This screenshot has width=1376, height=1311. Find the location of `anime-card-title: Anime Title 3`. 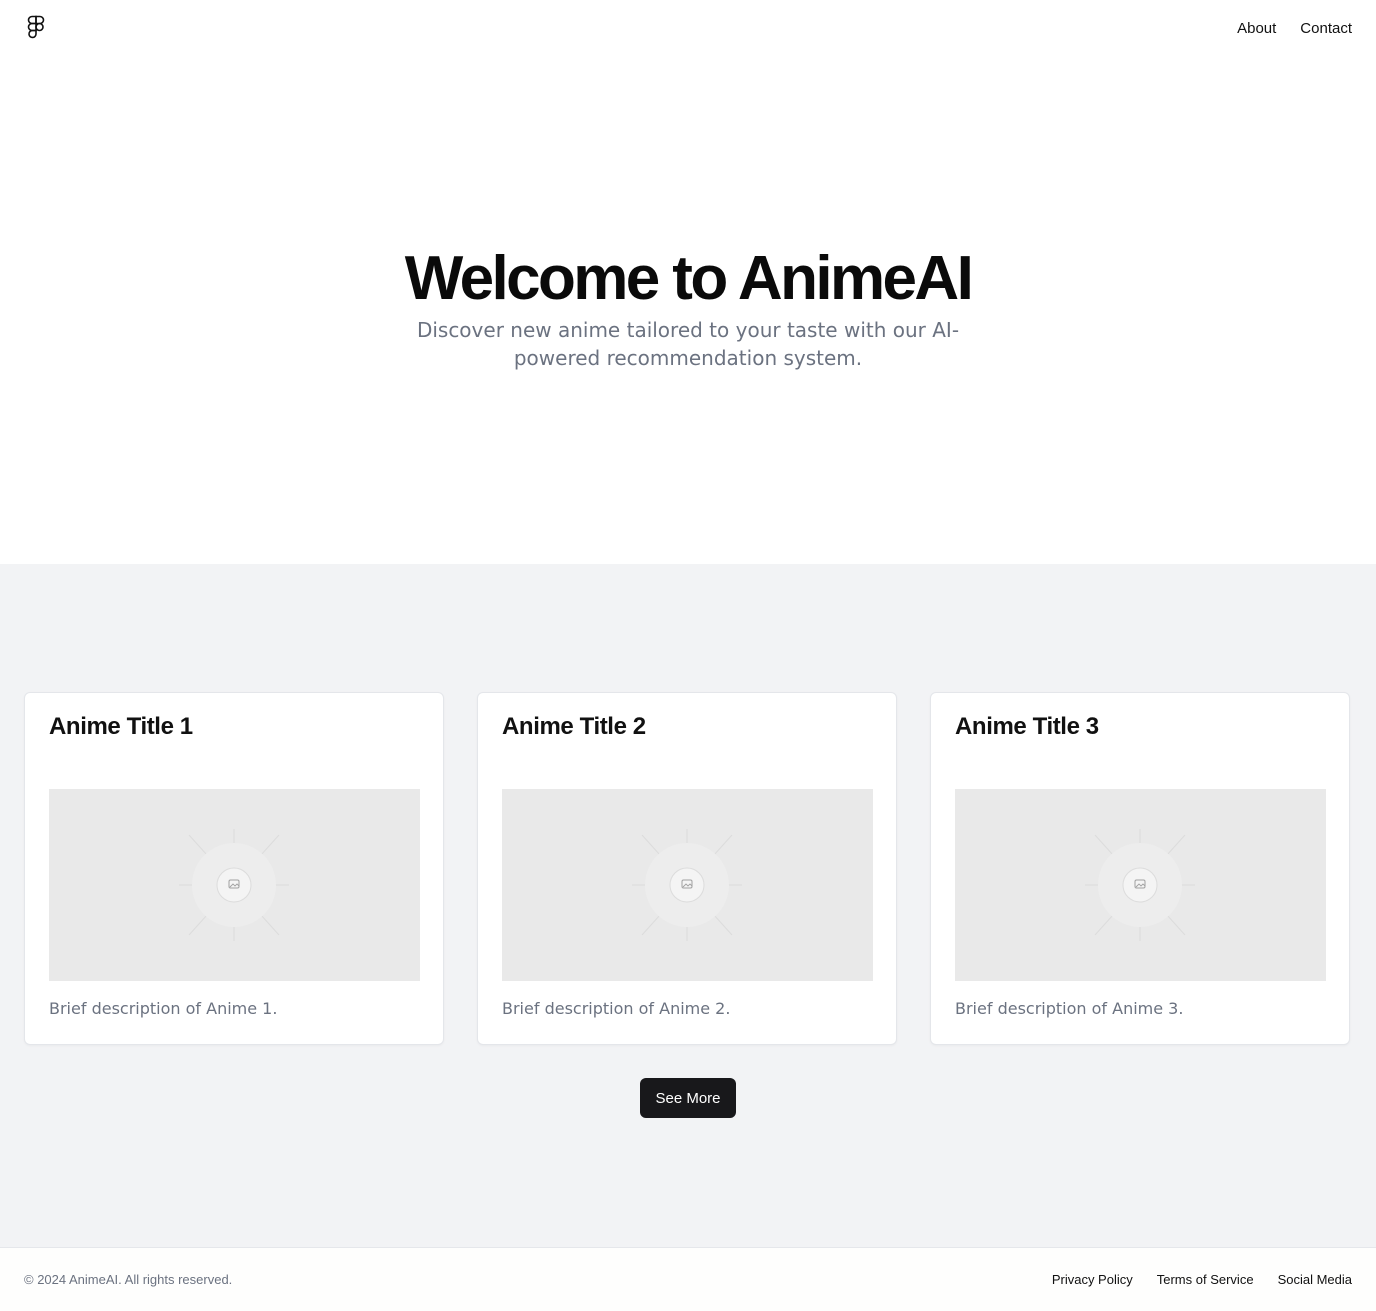

anime-card-title: Anime Title 3 is located at coordinates (1027, 726).